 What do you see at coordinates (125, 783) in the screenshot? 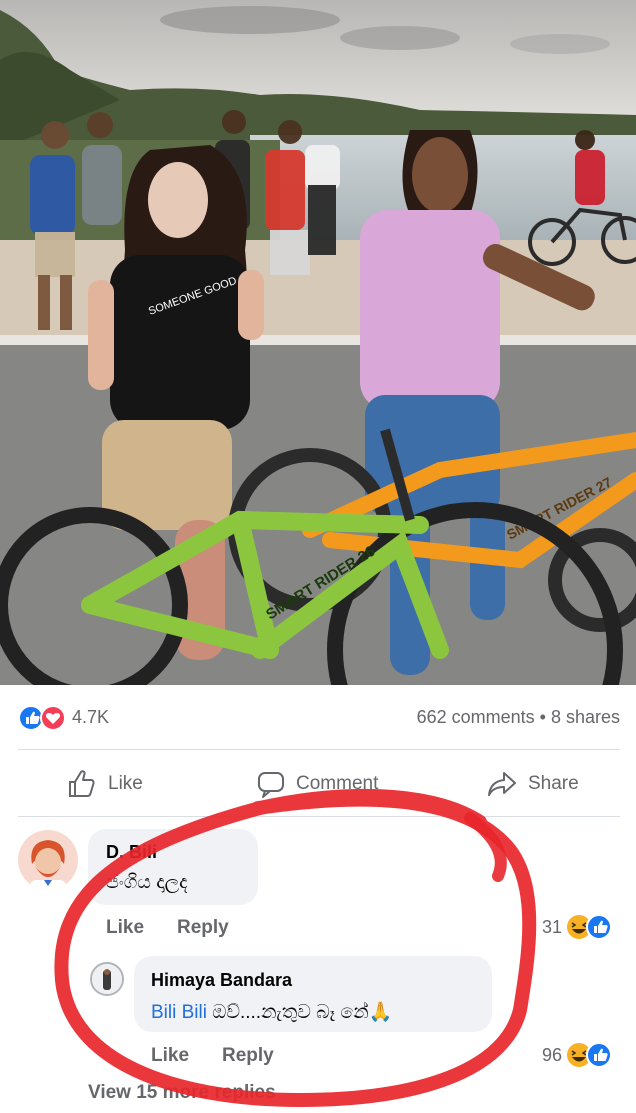
I see `like-button-label: Like` at bounding box center [125, 783].